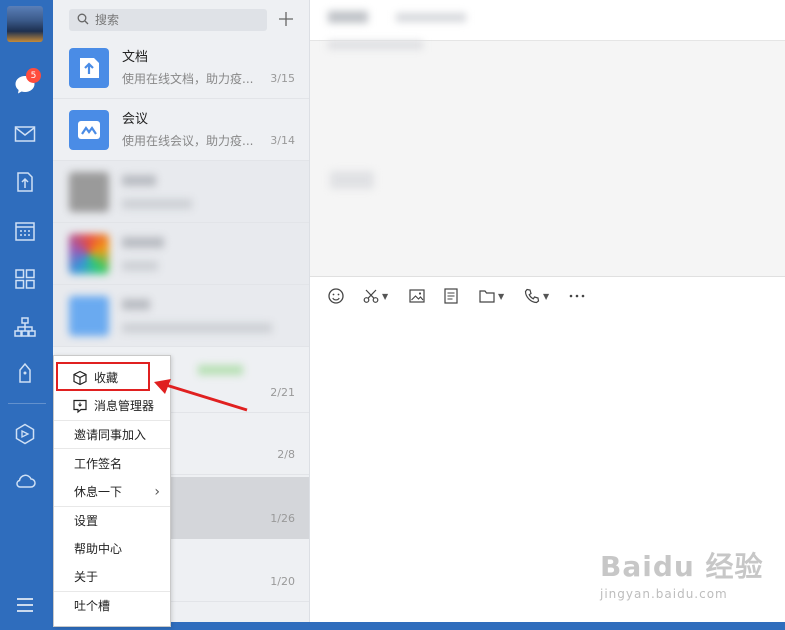 This screenshot has width=785, height=630. I want to click on conversation-title: 会议, so click(135, 119).